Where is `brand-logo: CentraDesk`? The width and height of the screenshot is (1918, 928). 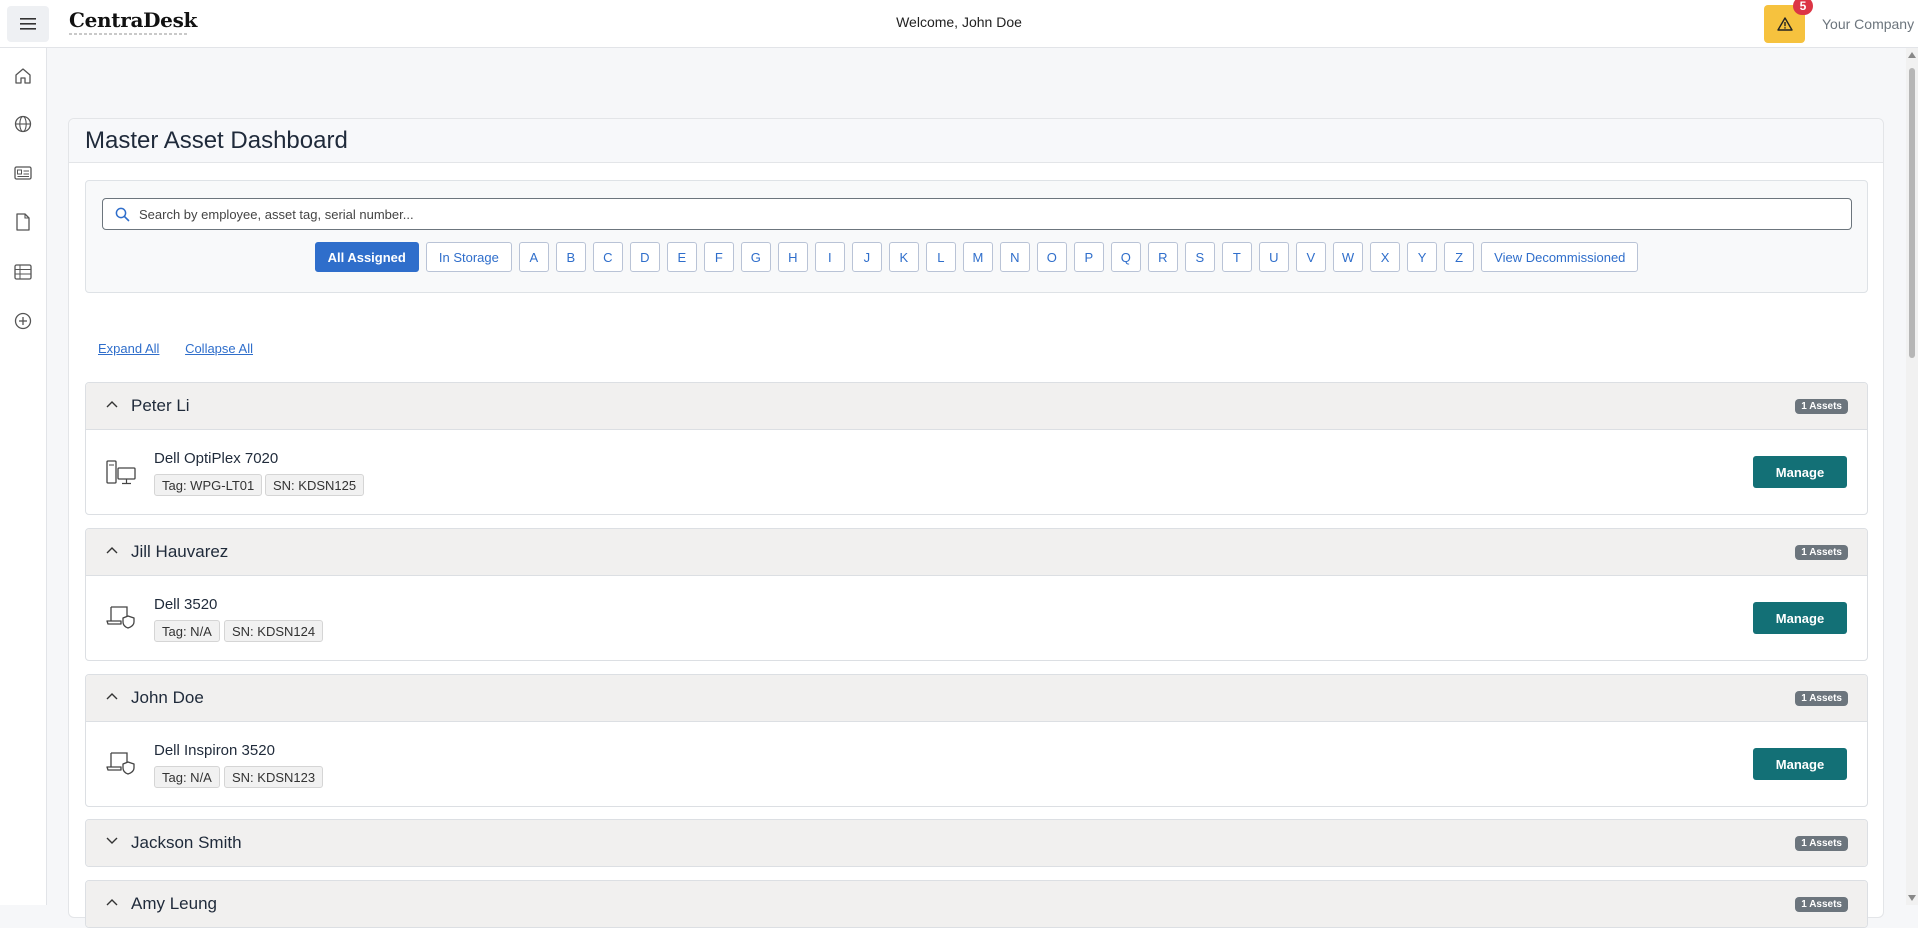 brand-logo: CentraDesk is located at coordinates (133, 20).